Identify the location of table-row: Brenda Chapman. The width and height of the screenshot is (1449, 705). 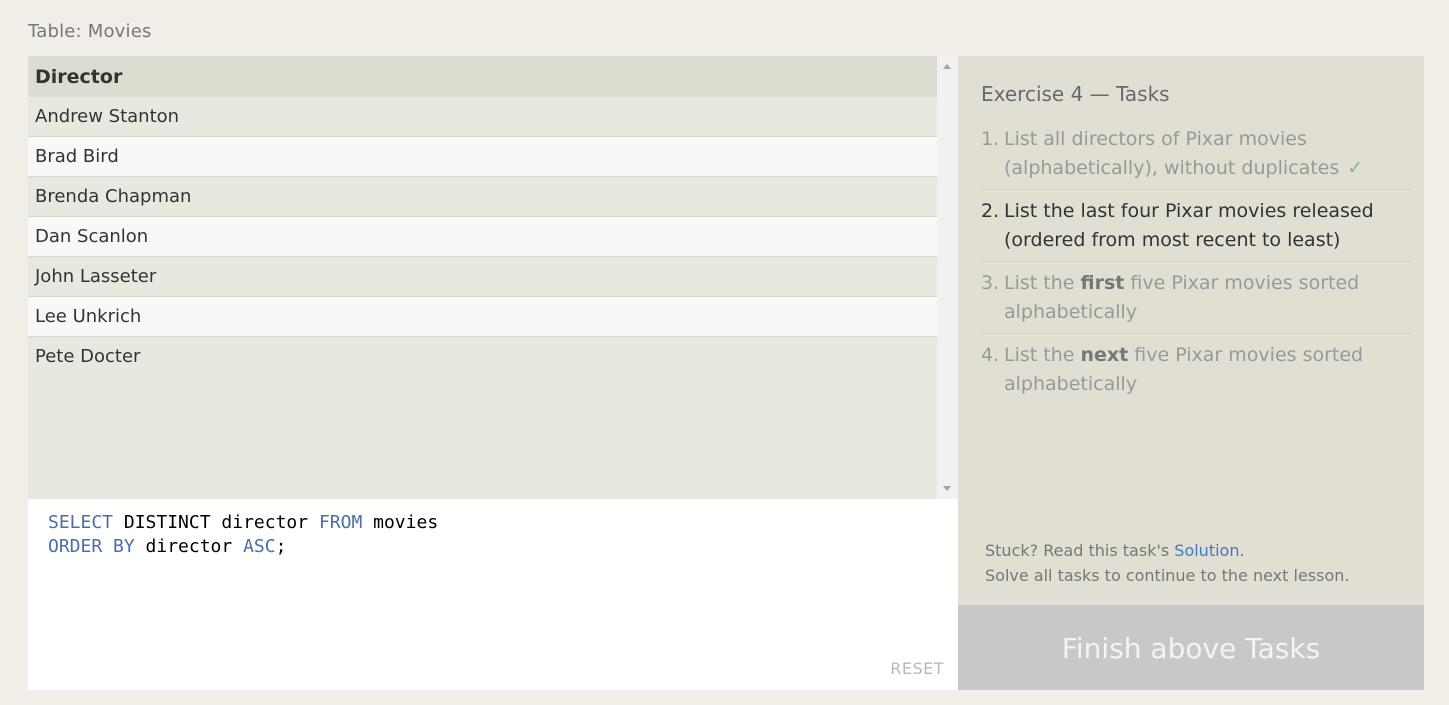
(482, 196).